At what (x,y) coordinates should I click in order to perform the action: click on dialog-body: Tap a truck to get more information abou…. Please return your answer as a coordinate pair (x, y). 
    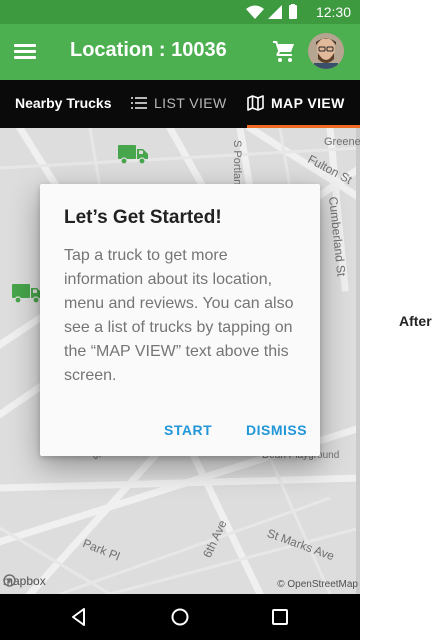
    Looking at the image, I should click on (179, 315).